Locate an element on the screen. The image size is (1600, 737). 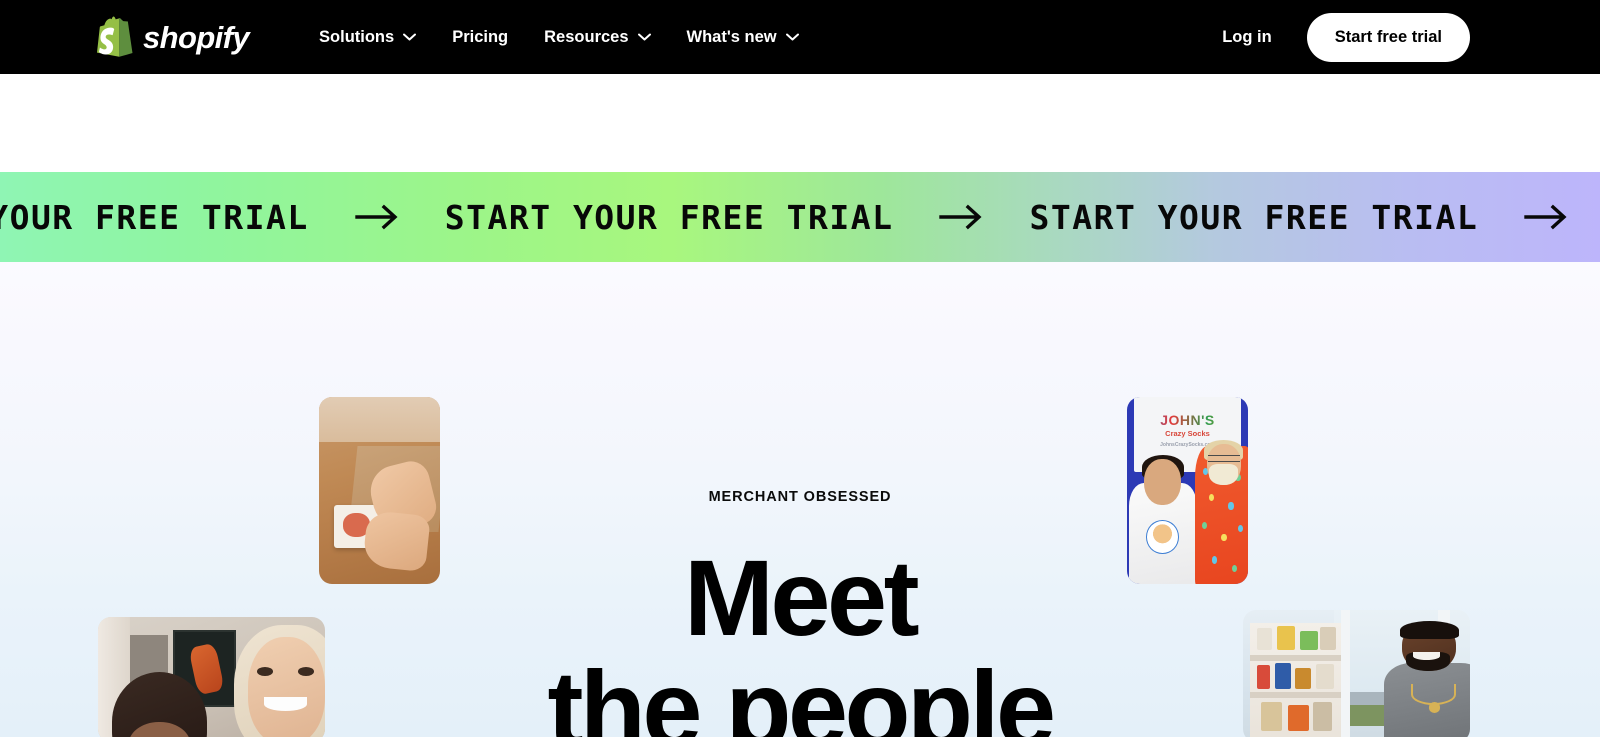
shopify-logo: shopify is located at coordinates (173, 37).